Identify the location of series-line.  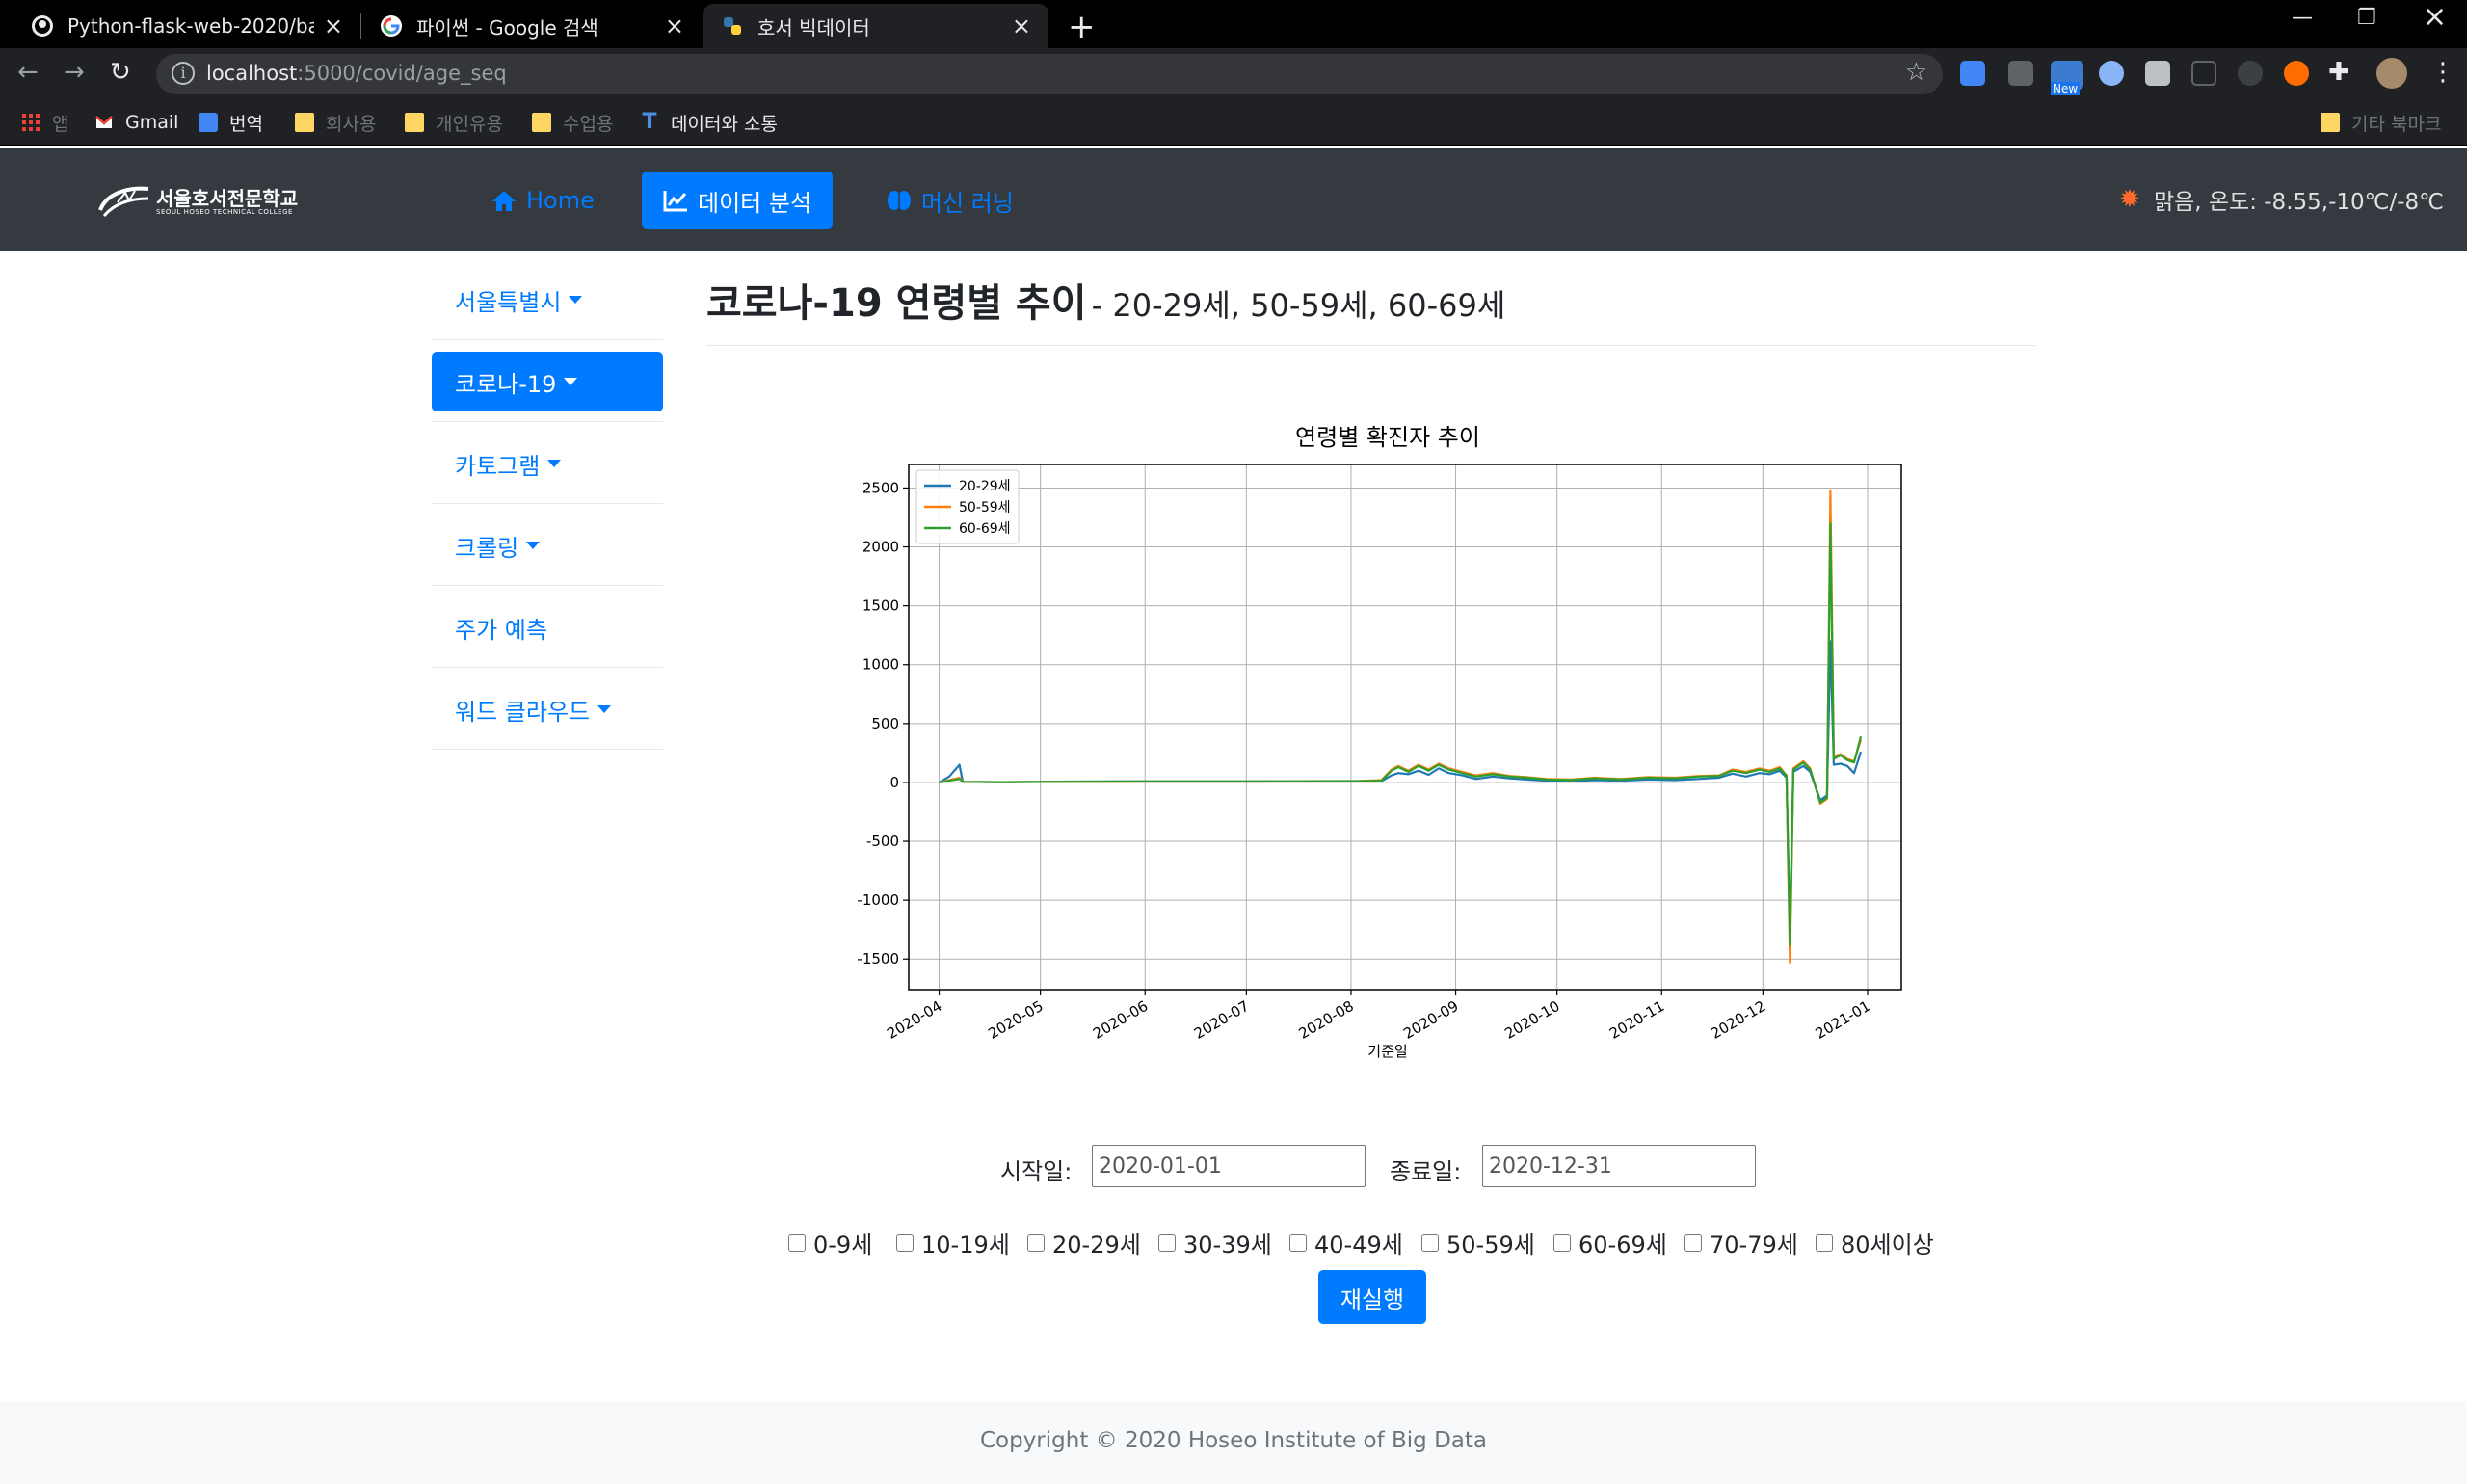
(1401, 727).